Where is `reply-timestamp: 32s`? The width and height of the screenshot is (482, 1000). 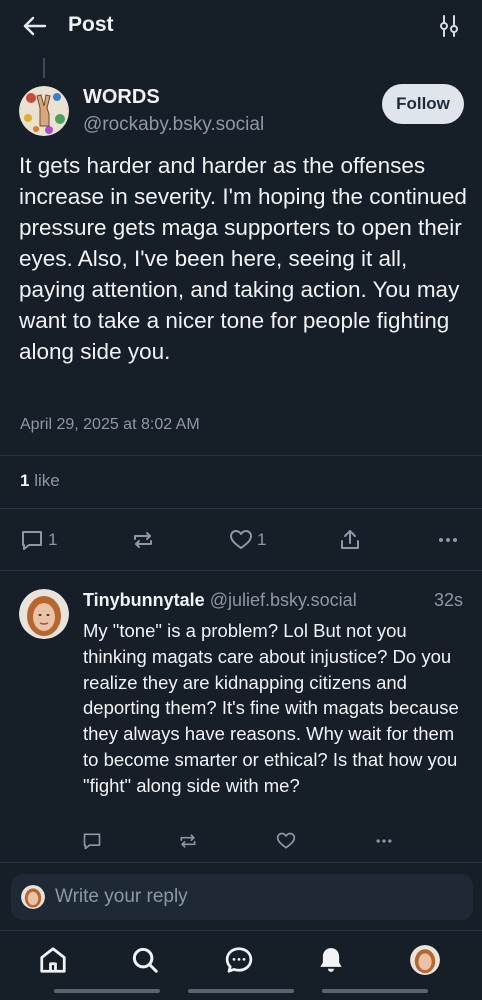 reply-timestamp: 32s is located at coordinates (448, 600).